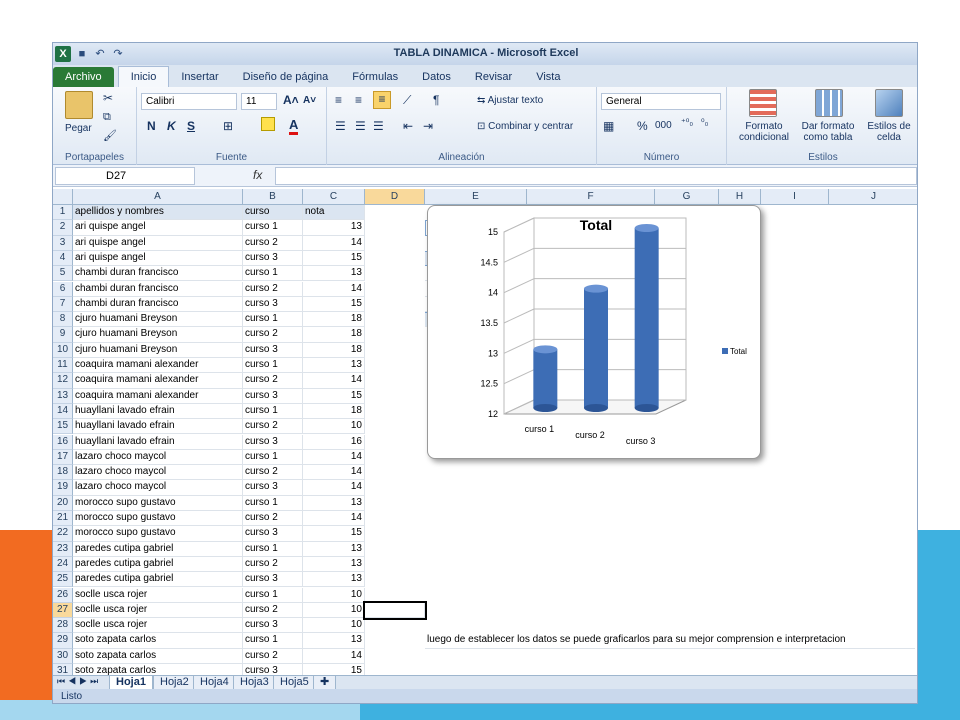 The image size is (960, 720). I want to click on tab-insertar: Insertar, so click(199, 77).